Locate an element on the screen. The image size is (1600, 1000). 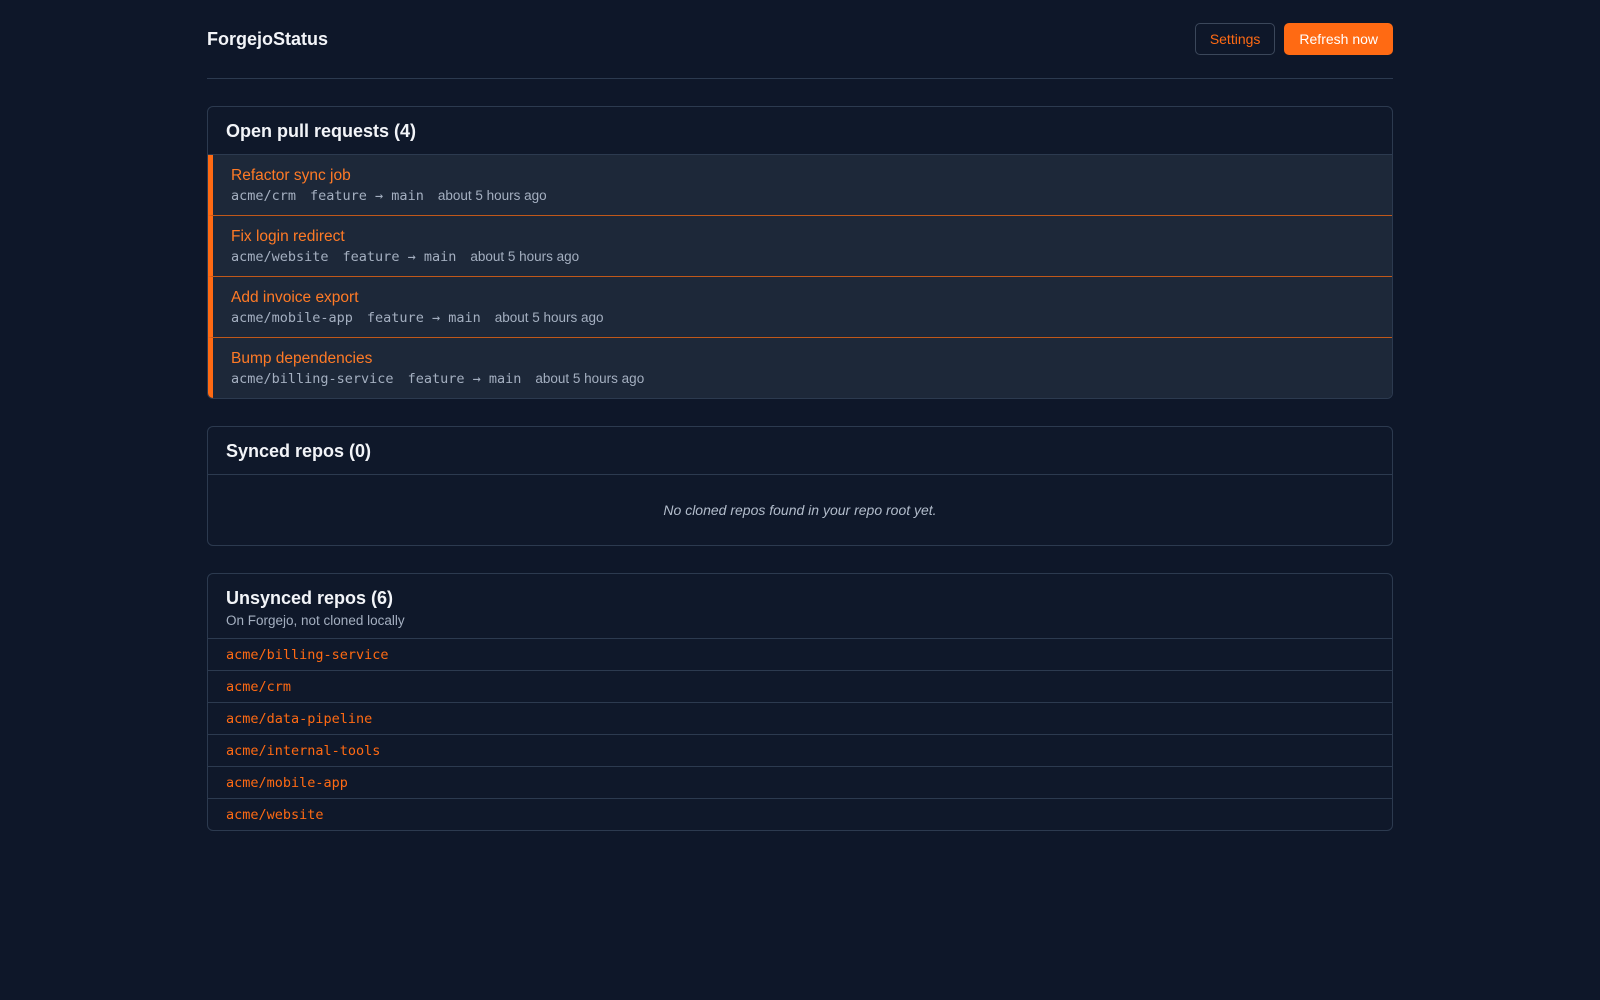
pull-request-repo: acme/website is located at coordinates (280, 257).